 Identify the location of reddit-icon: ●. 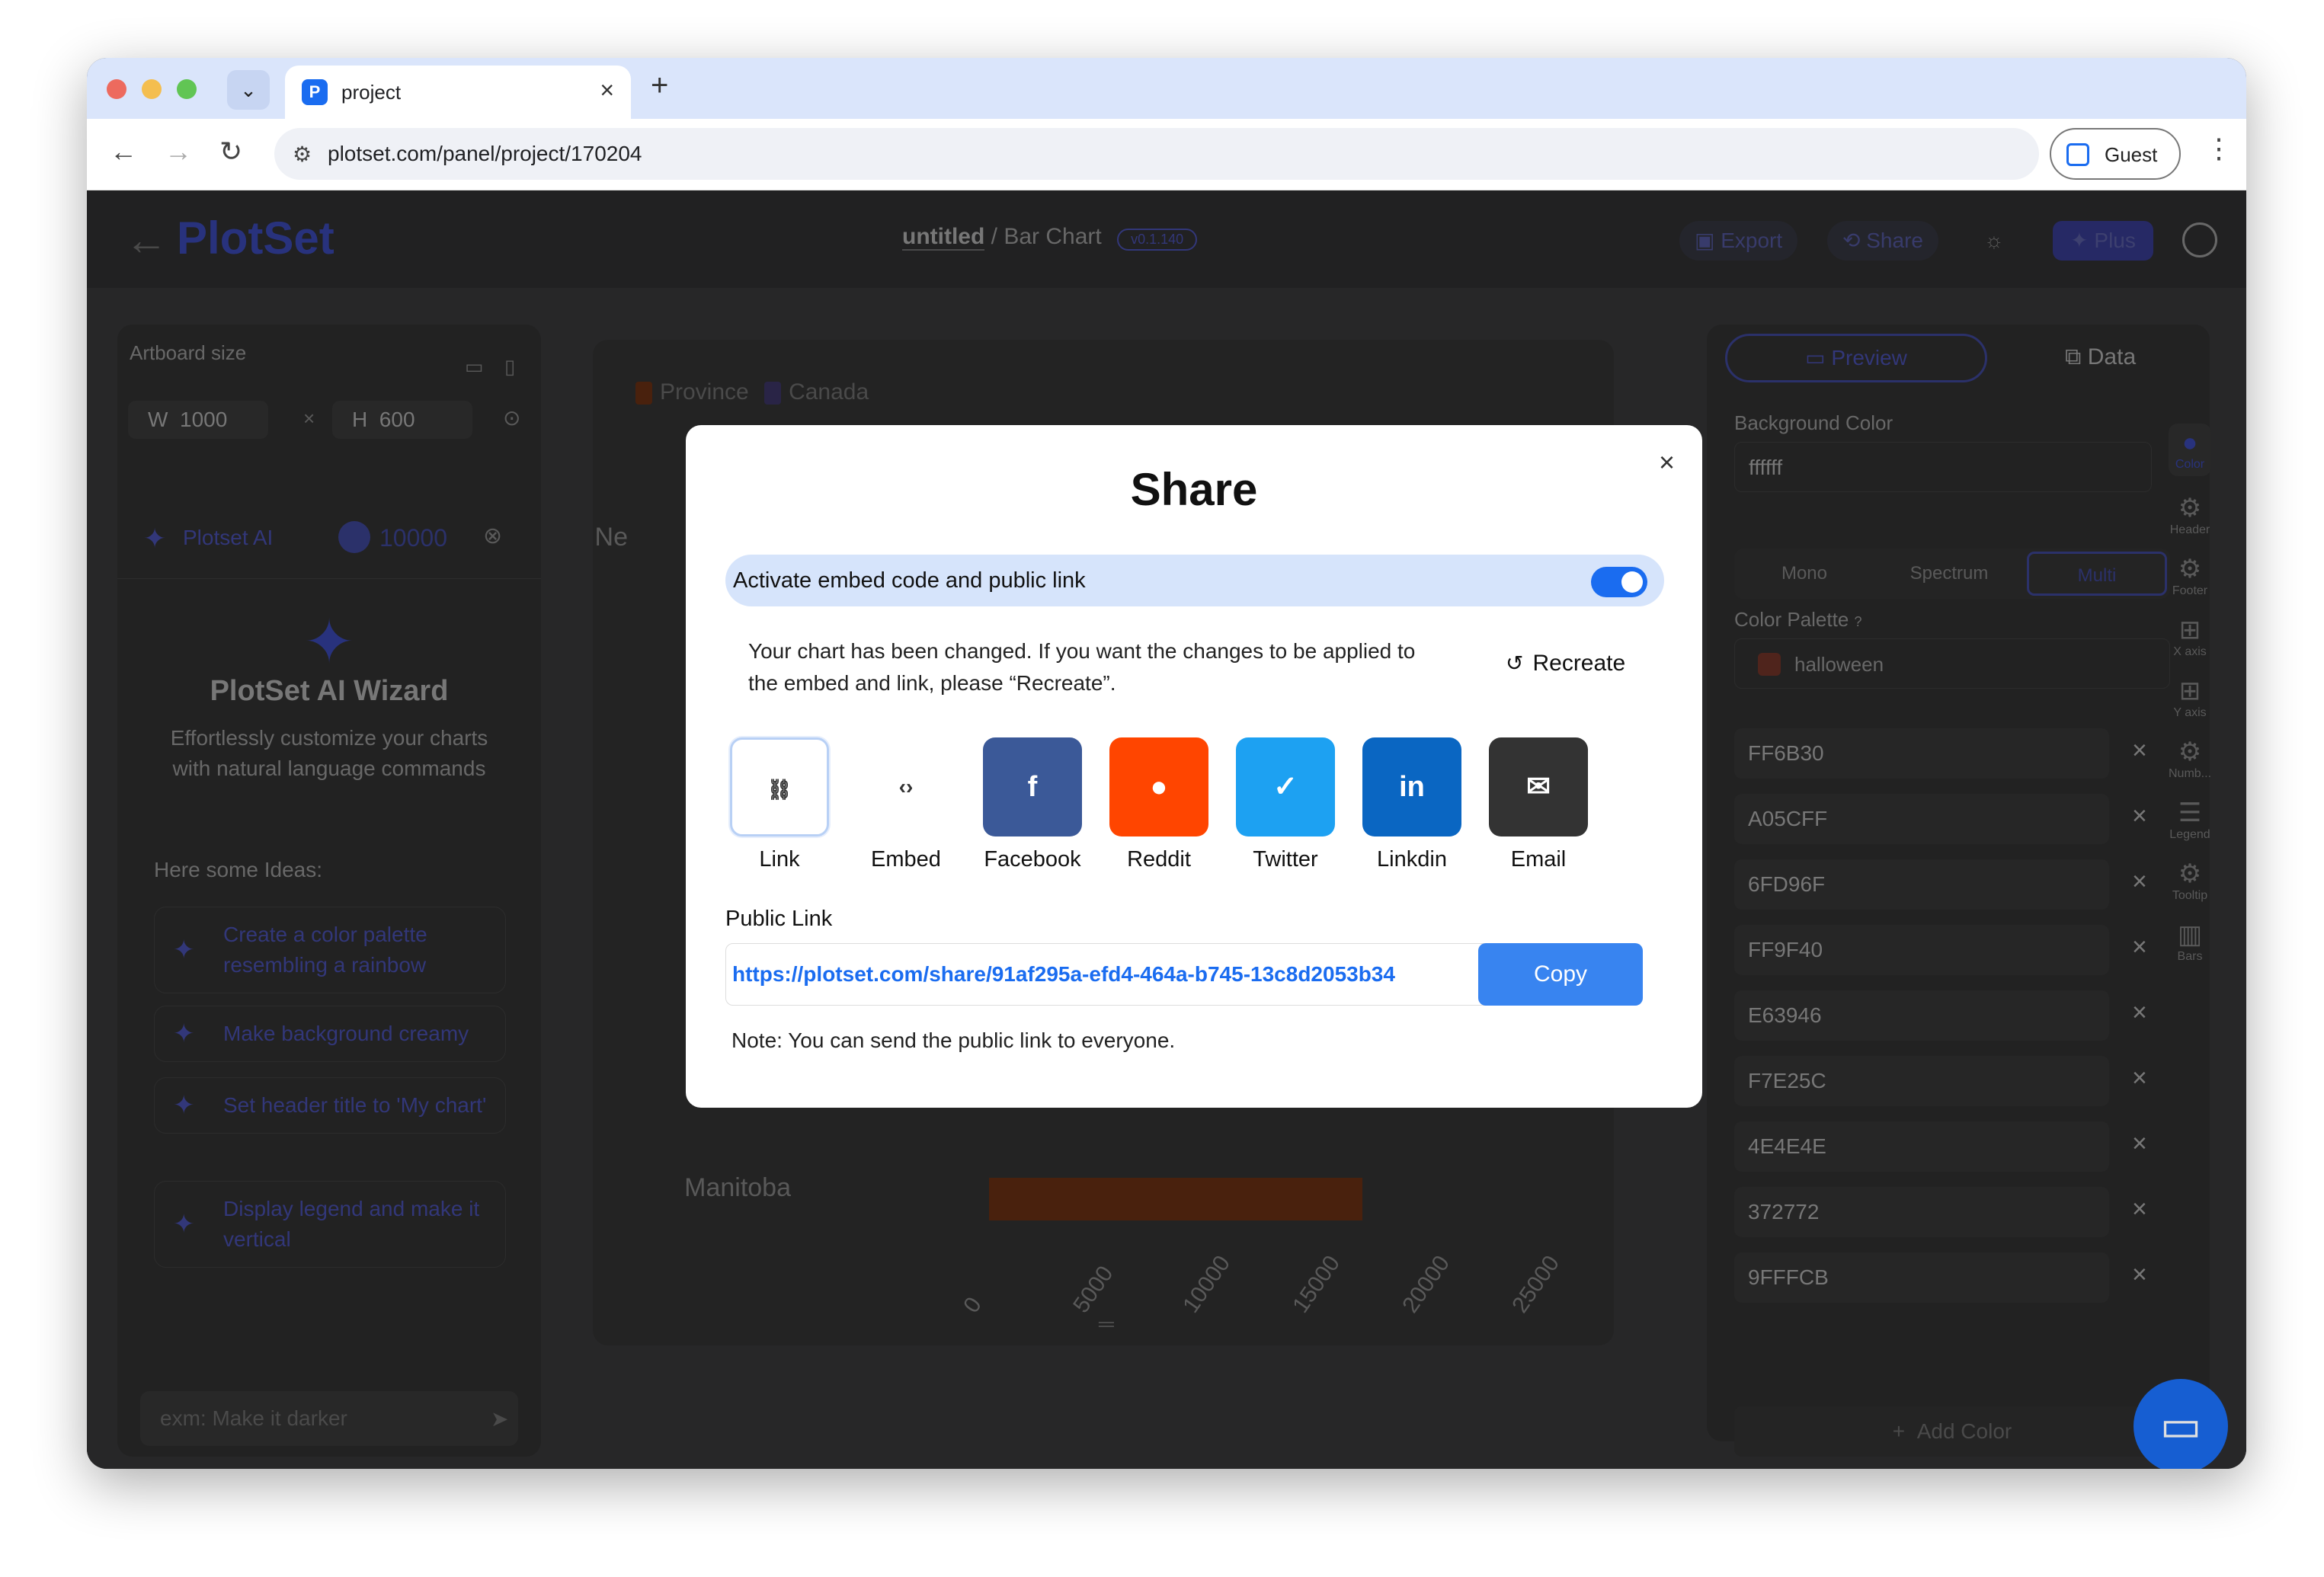
(1159, 787).